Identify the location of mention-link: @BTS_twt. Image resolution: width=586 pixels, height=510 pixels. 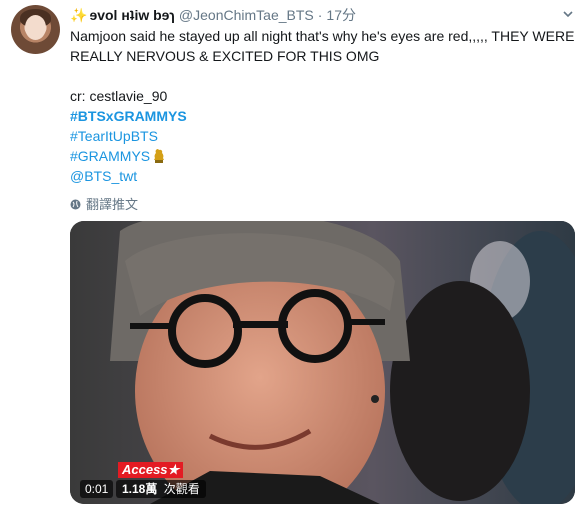
(103, 176).